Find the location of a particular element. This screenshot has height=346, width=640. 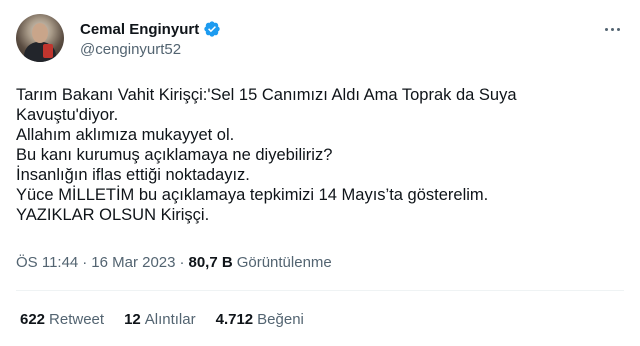

likes-count: 4.712 is located at coordinates (234, 319).